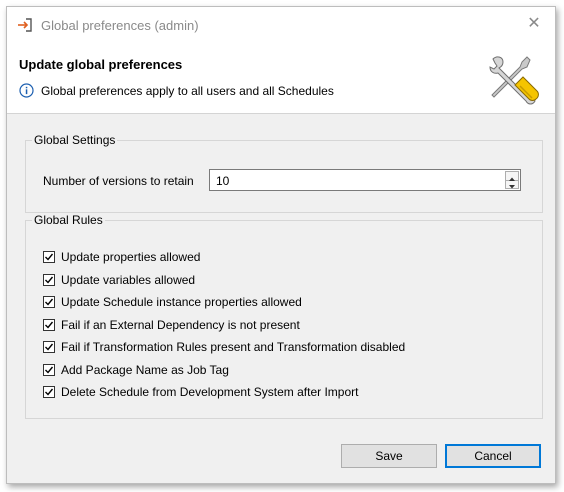 The height and width of the screenshot is (492, 564). I want to click on versions-label: Number of versions to retain, so click(118, 181).